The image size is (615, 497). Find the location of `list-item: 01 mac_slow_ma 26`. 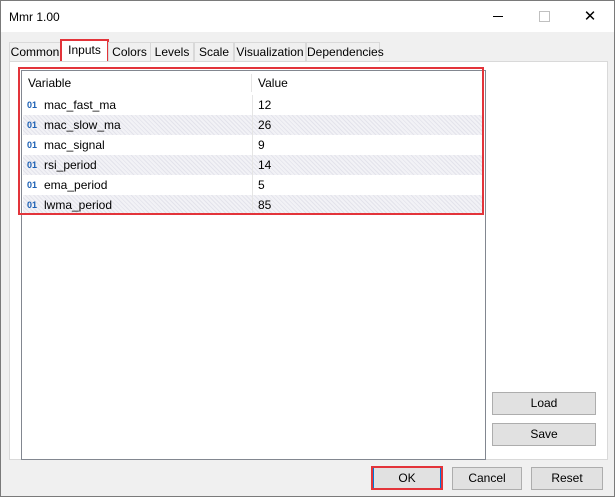

list-item: 01 mac_slow_ma 26 is located at coordinates (253, 125).